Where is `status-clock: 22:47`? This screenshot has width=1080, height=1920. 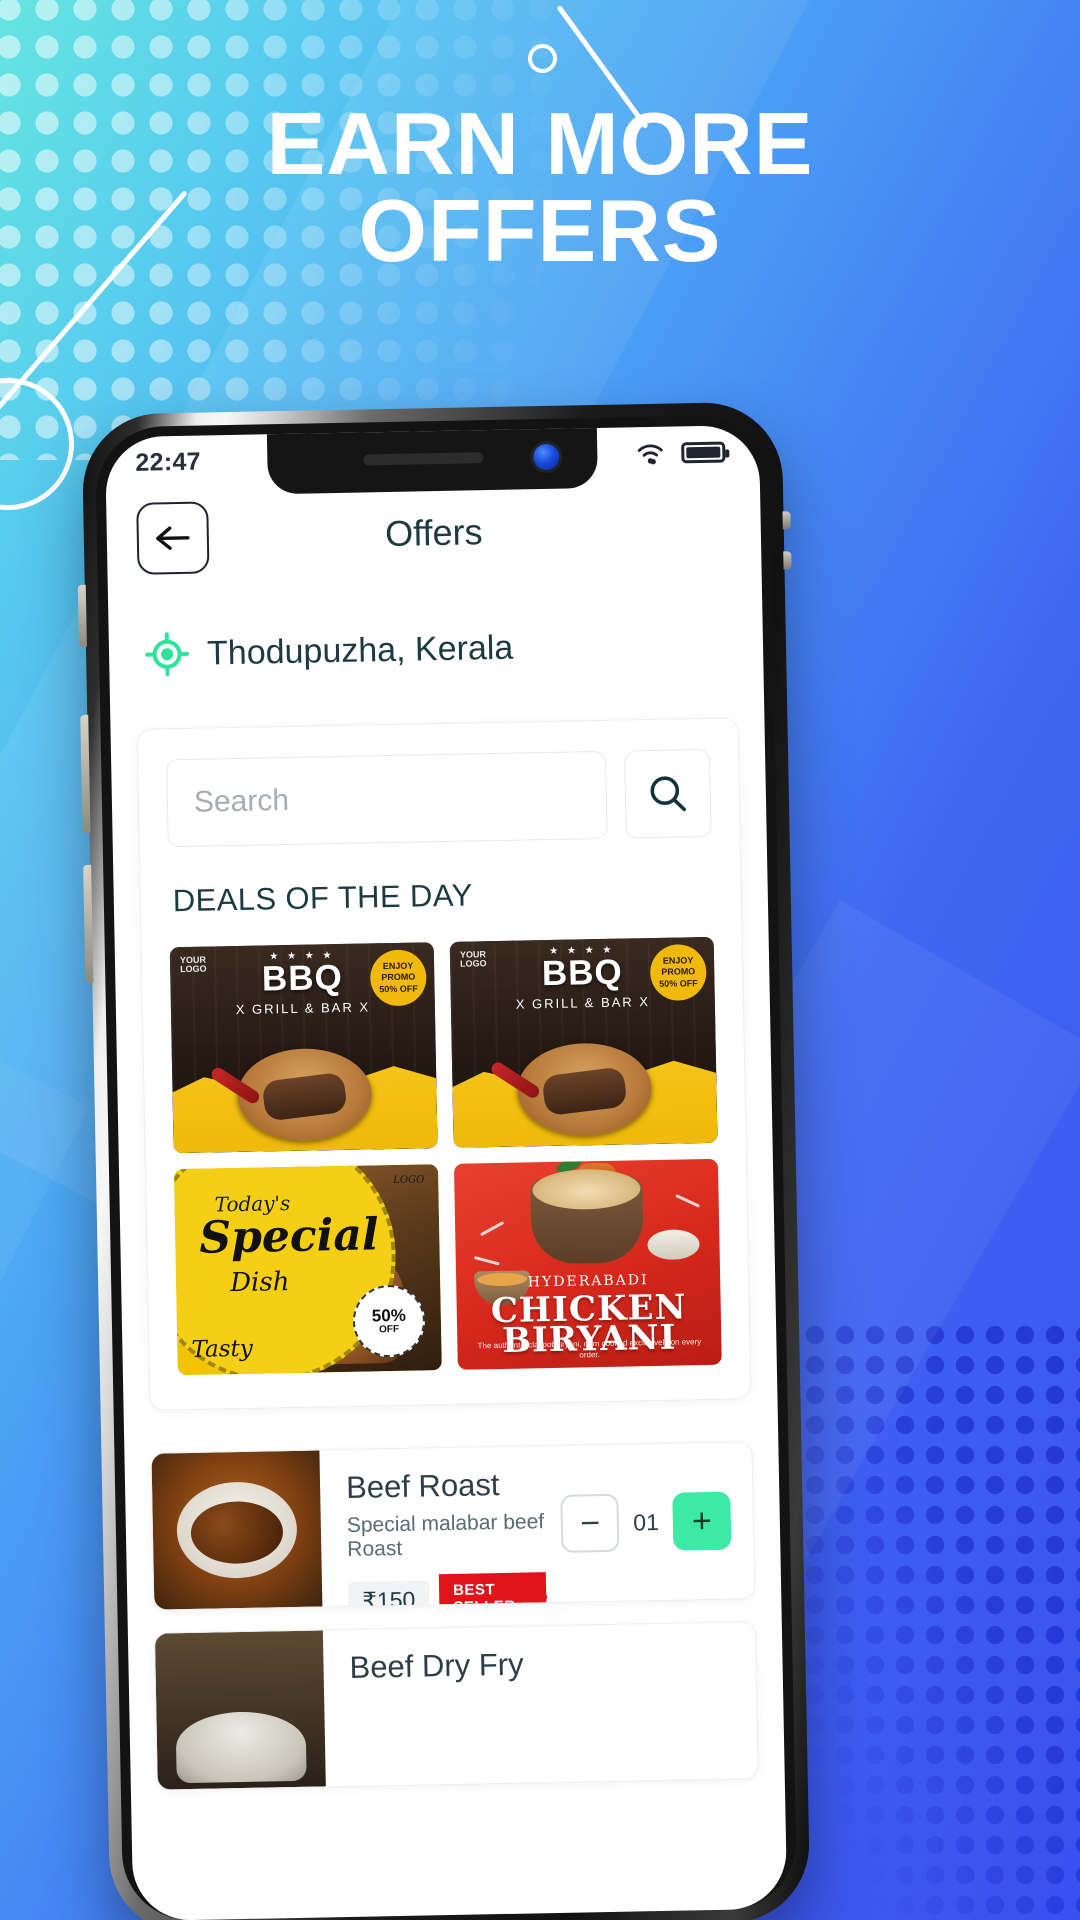 status-clock: 22:47 is located at coordinates (168, 462).